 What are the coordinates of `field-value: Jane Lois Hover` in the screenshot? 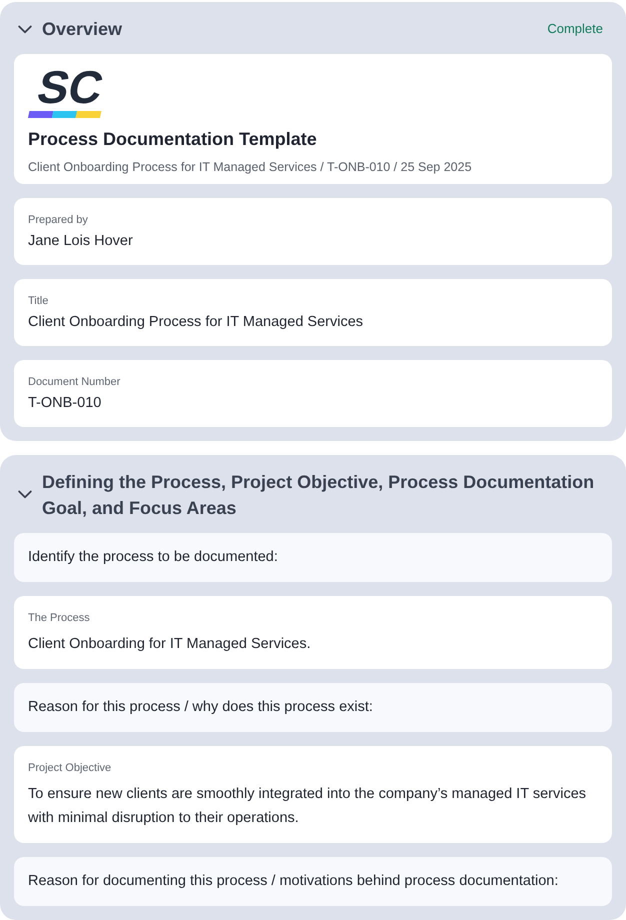 It's located at (81, 241).